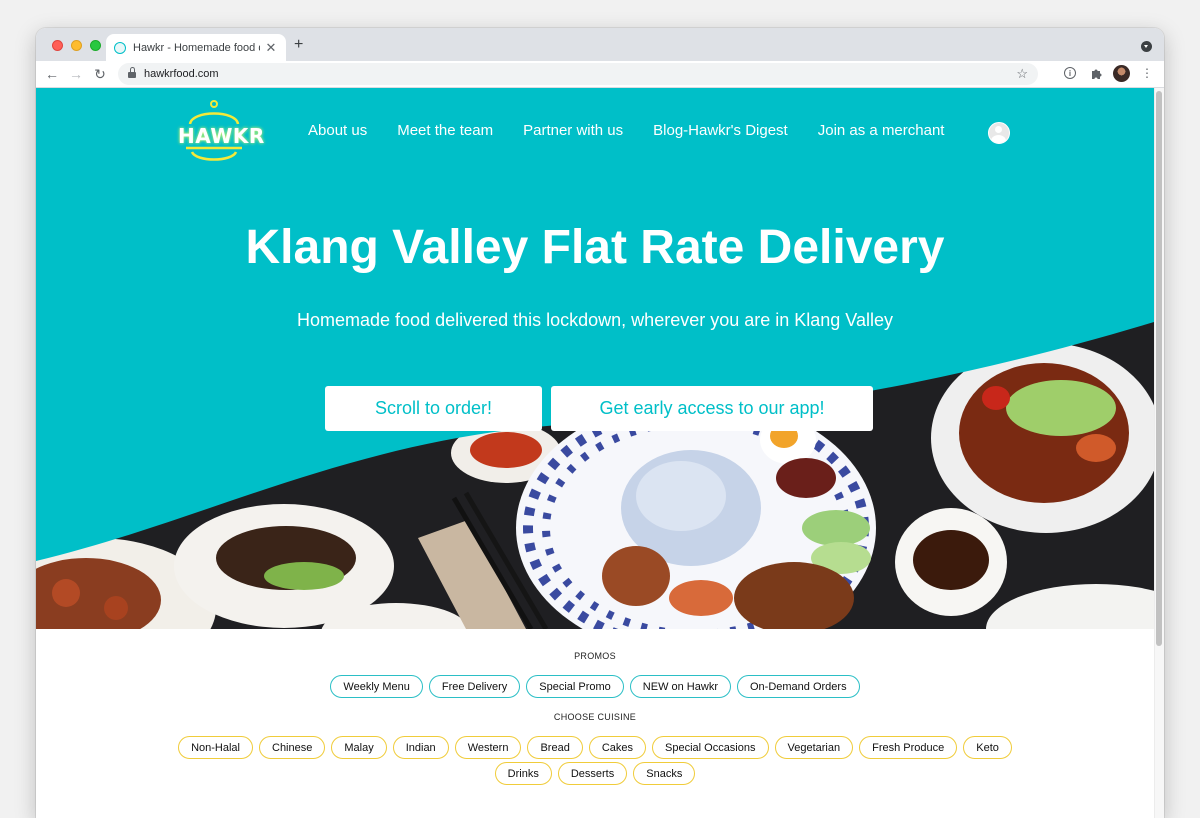 Image resolution: width=1200 pixels, height=818 pixels. What do you see at coordinates (488, 747) in the screenshot?
I see `cuisine-chip-western: Western` at bounding box center [488, 747].